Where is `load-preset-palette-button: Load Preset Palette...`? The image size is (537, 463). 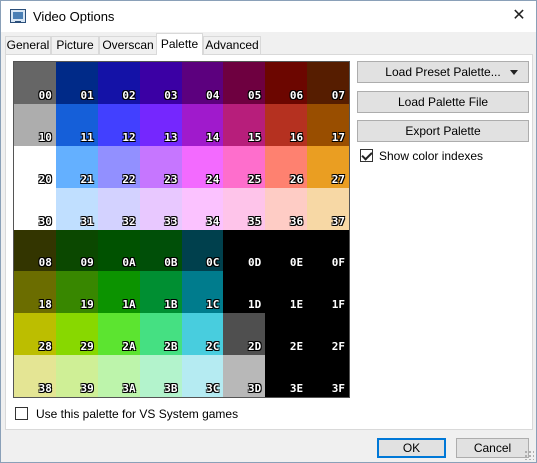 load-preset-palette-button: Load Preset Palette... is located at coordinates (443, 72).